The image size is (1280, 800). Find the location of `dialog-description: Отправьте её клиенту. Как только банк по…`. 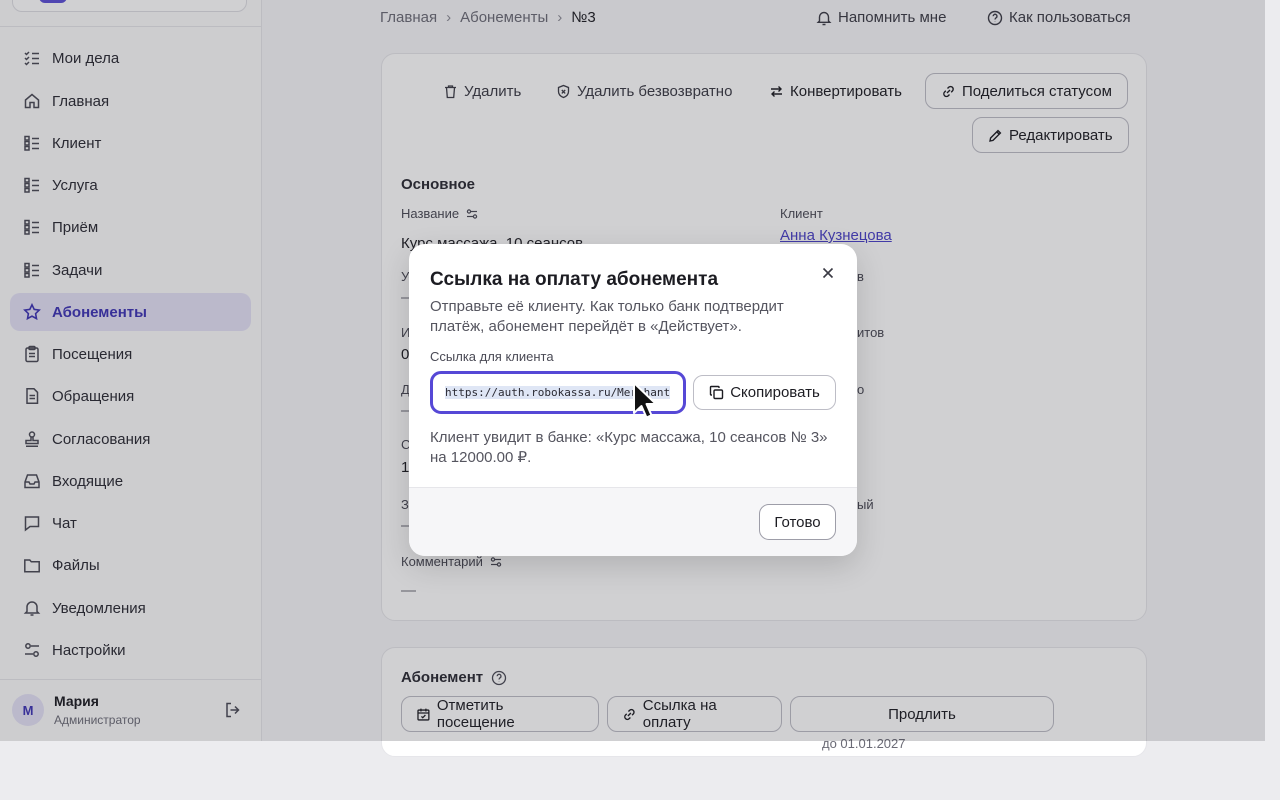

dialog-description: Отправьте её клиенту. Как только банк по… is located at coordinates (607, 316).